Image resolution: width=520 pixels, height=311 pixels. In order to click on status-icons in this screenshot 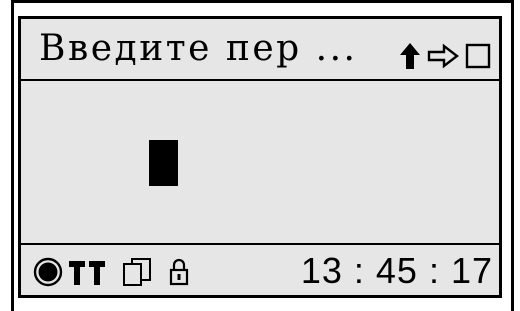, I will do `click(111, 272)`.